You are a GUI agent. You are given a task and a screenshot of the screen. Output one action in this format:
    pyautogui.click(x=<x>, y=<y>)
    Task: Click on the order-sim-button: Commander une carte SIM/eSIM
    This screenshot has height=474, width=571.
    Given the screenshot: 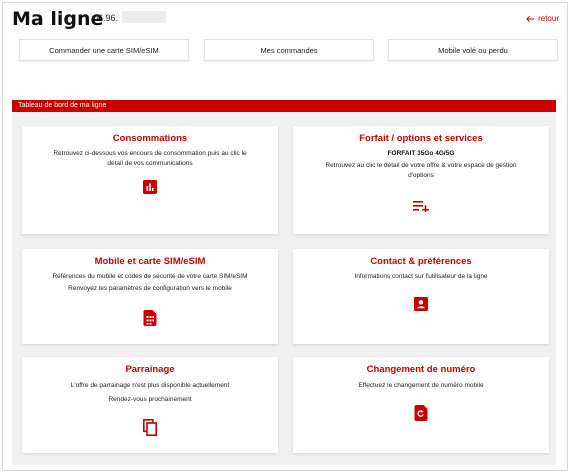 What is the action you would take?
    pyautogui.click(x=104, y=50)
    